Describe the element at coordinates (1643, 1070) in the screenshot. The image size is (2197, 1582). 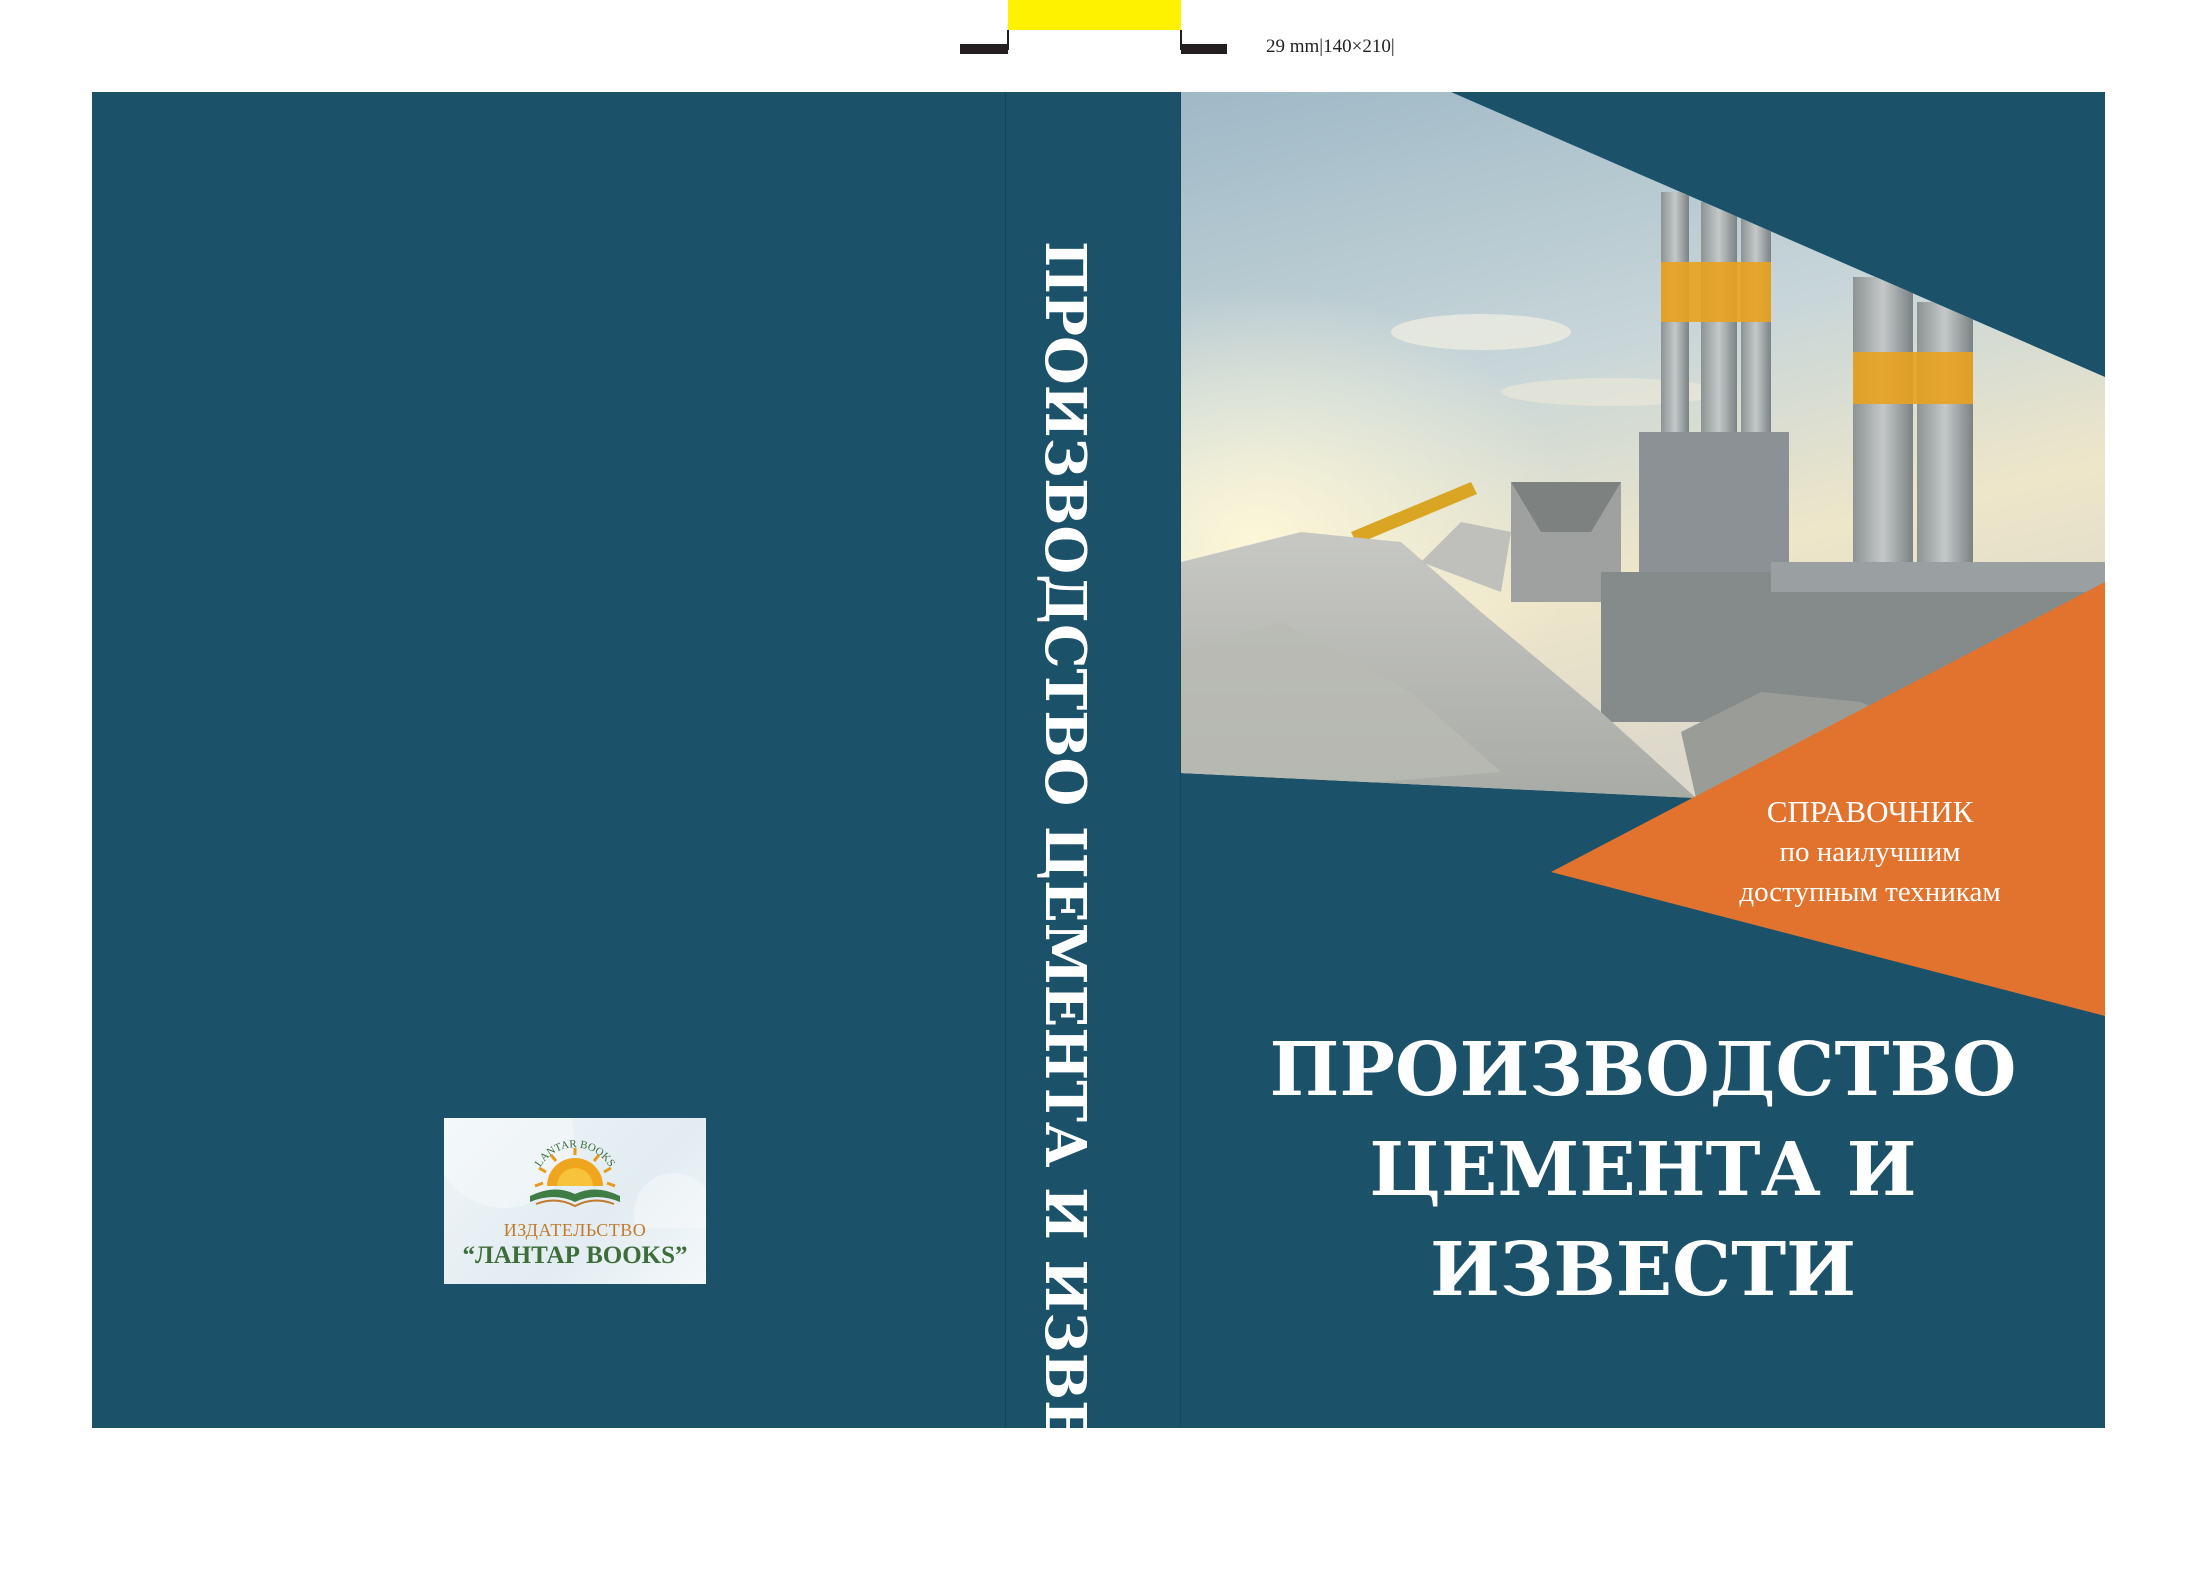
I see `title-line-1: ПРОИЗВОДСТВО` at that location.